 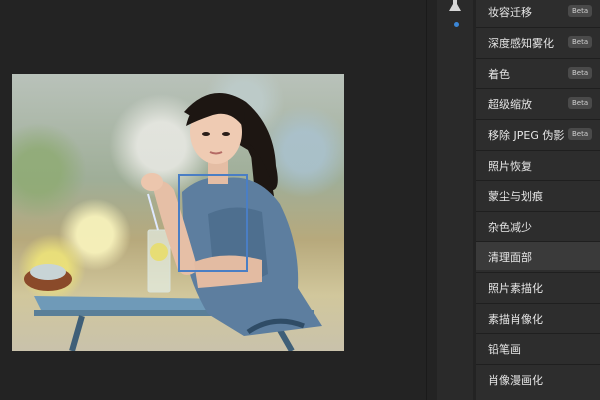 I want to click on filter-item-dust-and-scratches: 蒙尘与划痕, so click(x=538, y=194).